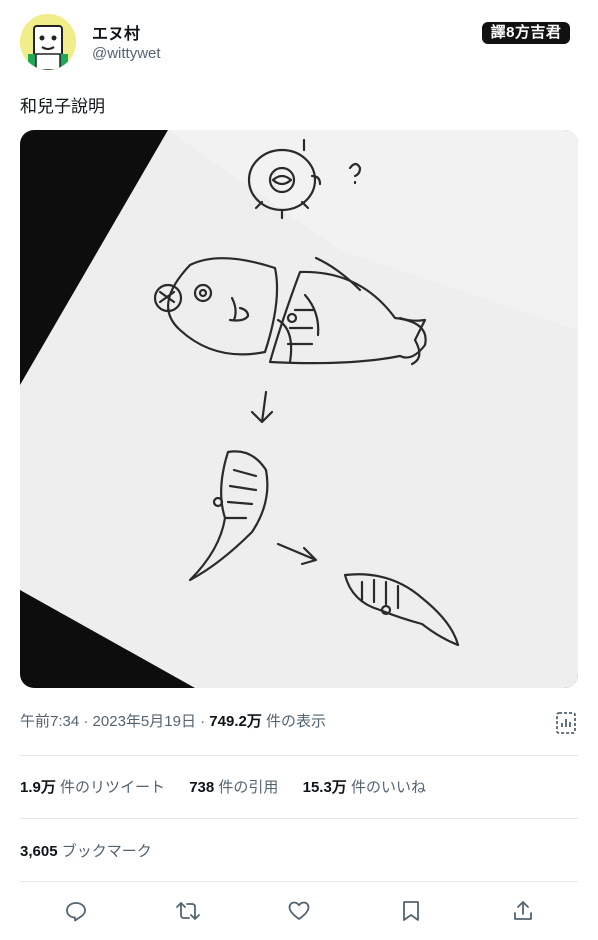 This screenshot has height=940, width=598. I want to click on bookmarks-stat: 3,605 ブックマーク, so click(86, 850).